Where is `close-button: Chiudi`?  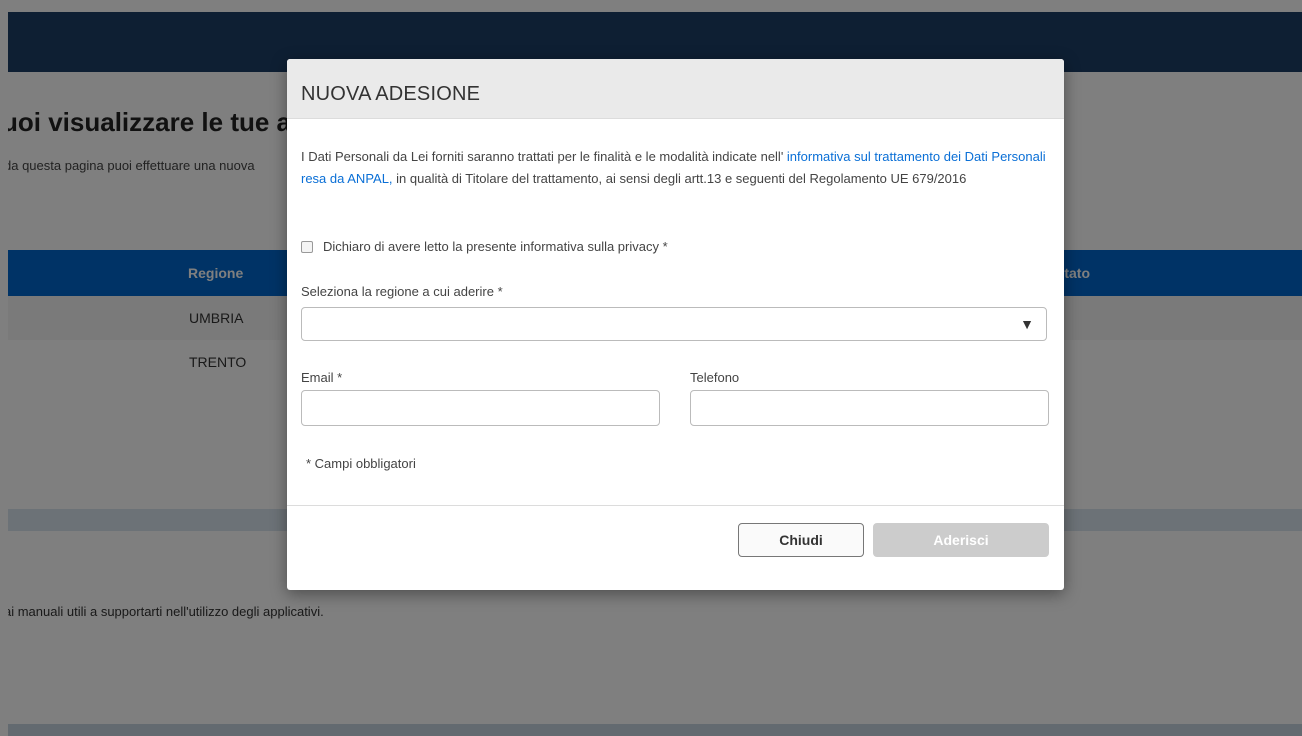
close-button: Chiudi is located at coordinates (801, 540).